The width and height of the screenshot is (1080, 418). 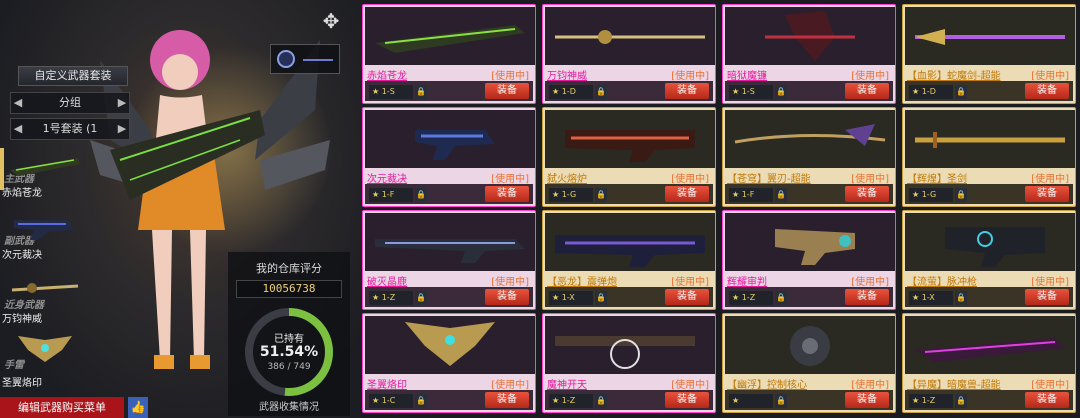 I want to click on filter-select: ◀ 分组 ▶, so click(x=70, y=103).